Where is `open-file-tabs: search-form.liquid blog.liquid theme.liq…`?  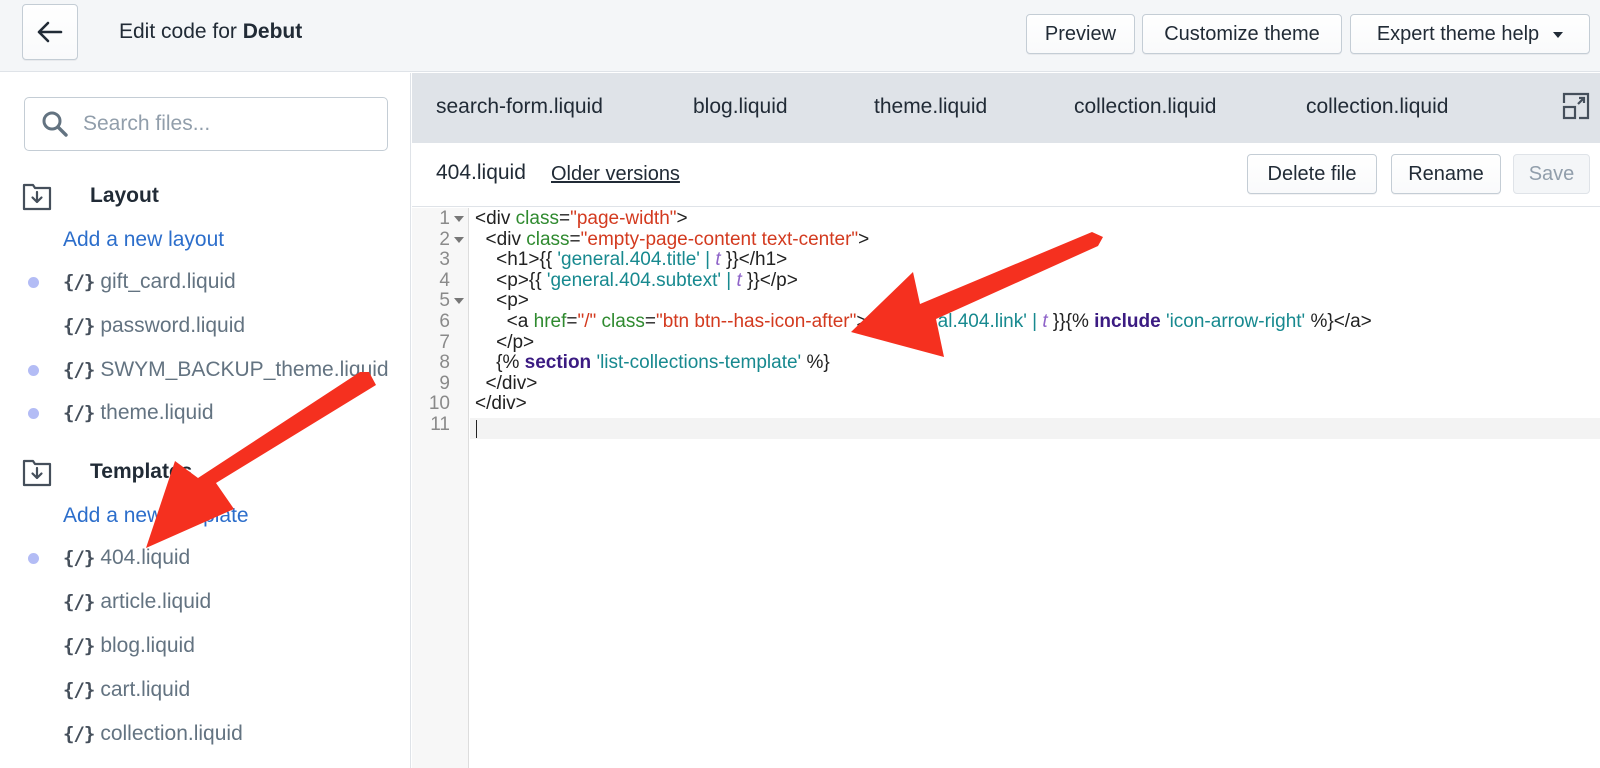 open-file-tabs: search-form.liquid blog.liquid theme.liq… is located at coordinates (1006, 108).